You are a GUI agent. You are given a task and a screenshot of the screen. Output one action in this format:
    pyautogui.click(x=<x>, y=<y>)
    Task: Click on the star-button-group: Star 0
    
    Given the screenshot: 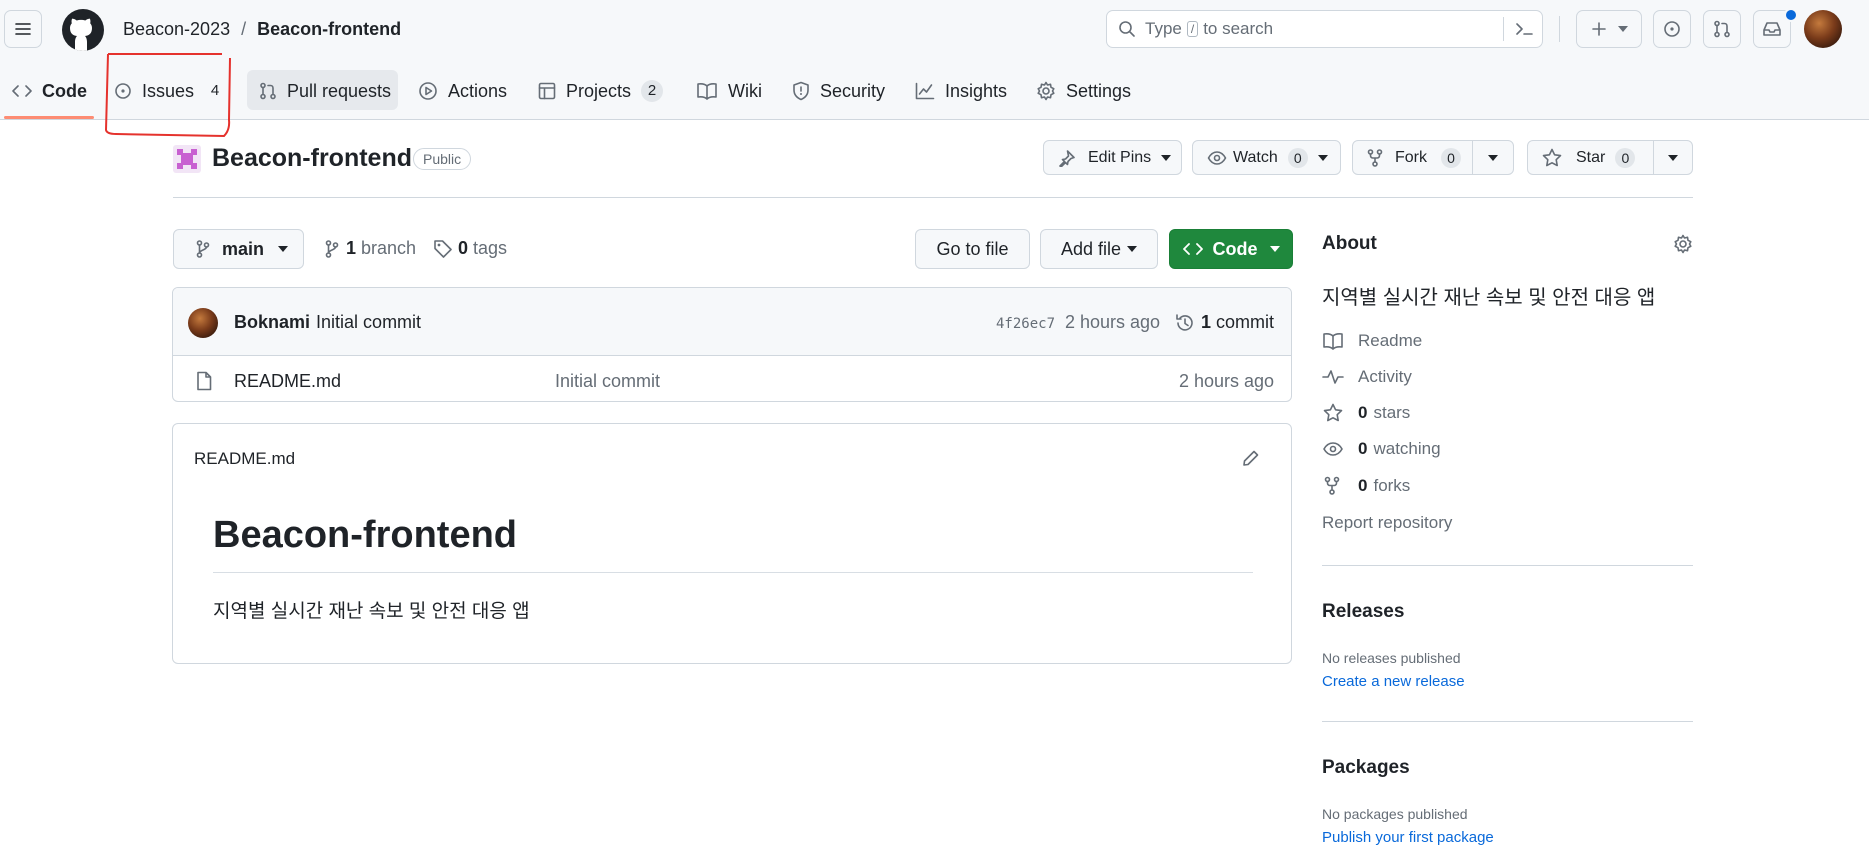 What is the action you would take?
    pyautogui.click(x=1610, y=157)
    